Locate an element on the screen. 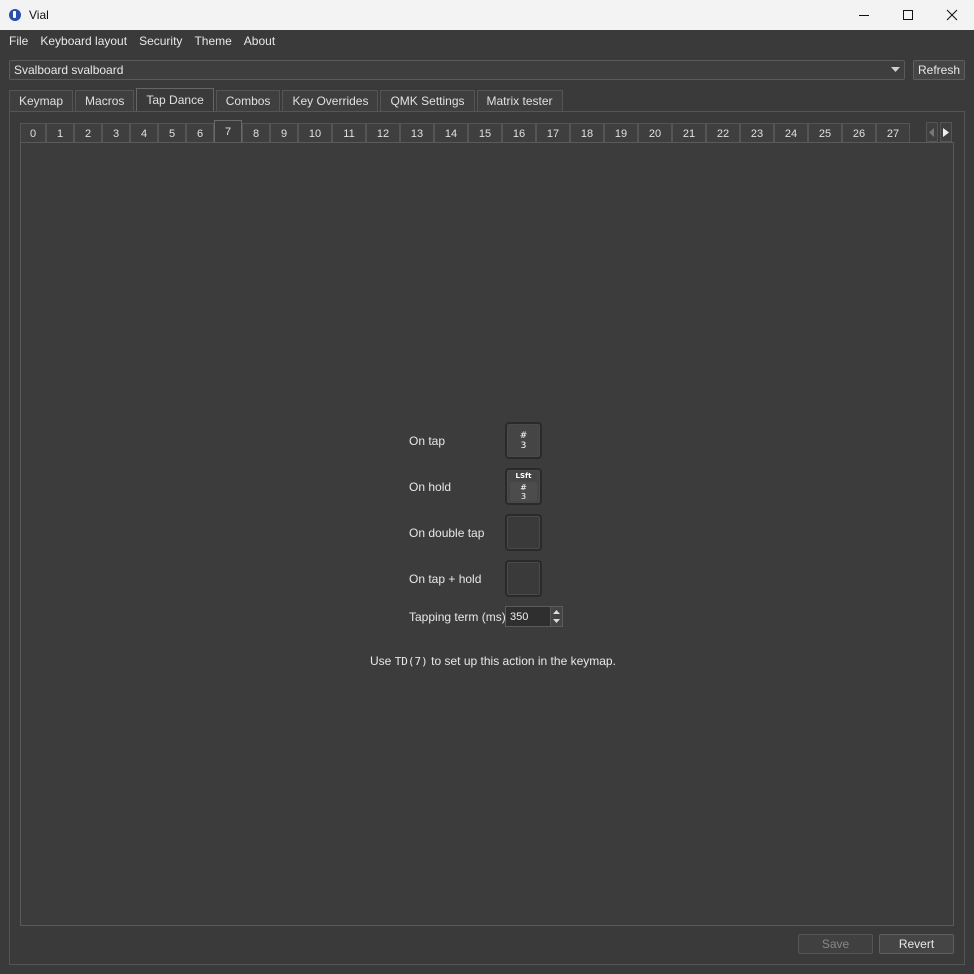 This screenshot has height=974, width=974. tab-tap-dance-12: 12 is located at coordinates (383, 133).